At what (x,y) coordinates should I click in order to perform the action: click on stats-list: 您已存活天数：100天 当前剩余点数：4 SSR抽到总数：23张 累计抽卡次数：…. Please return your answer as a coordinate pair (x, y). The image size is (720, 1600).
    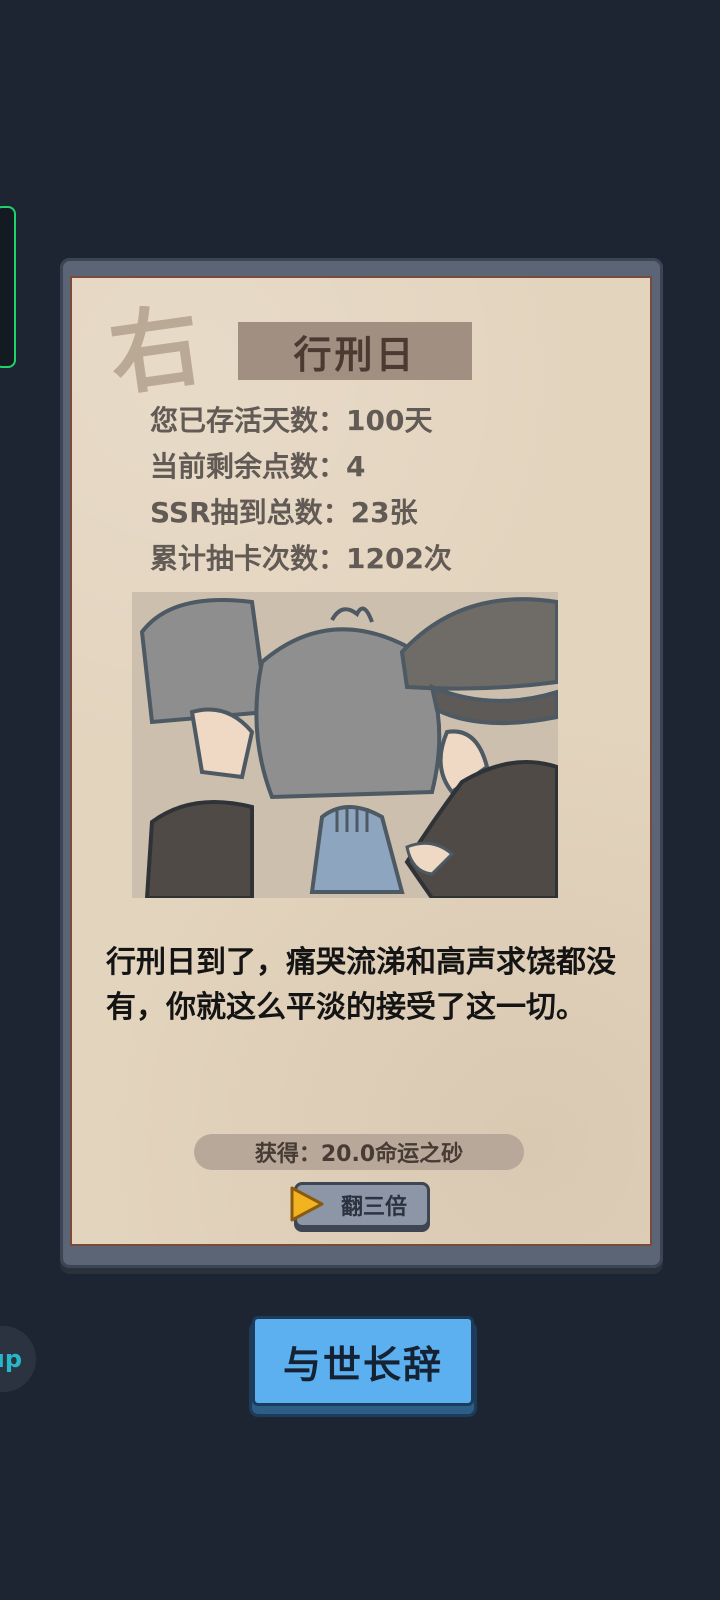
    Looking at the image, I should click on (301, 490).